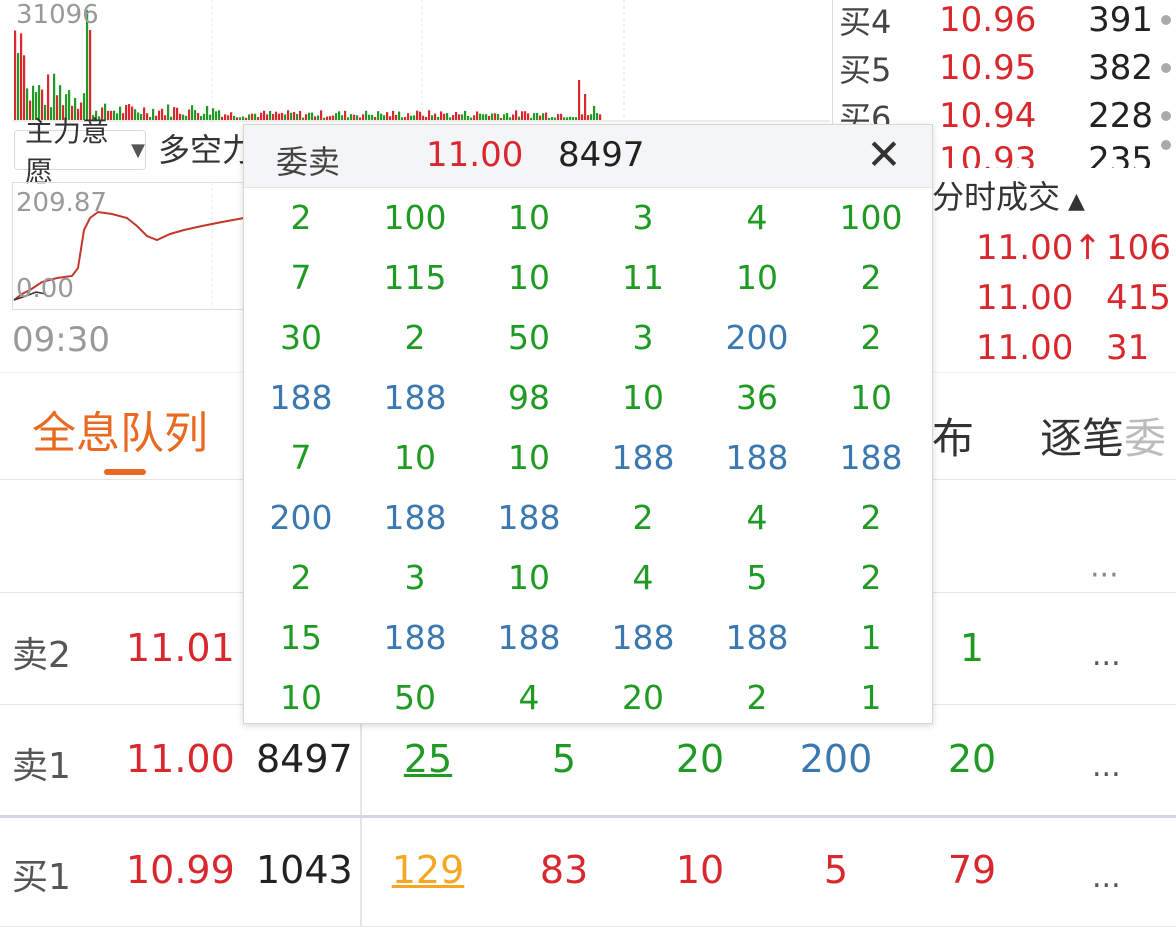  Describe the element at coordinates (972, 870) in the screenshot. I see `queue-order-cell: 79` at that location.